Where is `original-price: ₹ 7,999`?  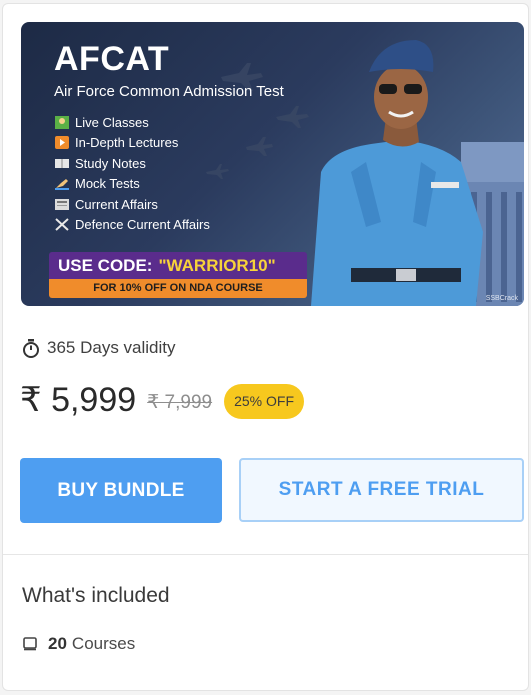
original-price: ₹ 7,999 is located at coordinates (180, 402).